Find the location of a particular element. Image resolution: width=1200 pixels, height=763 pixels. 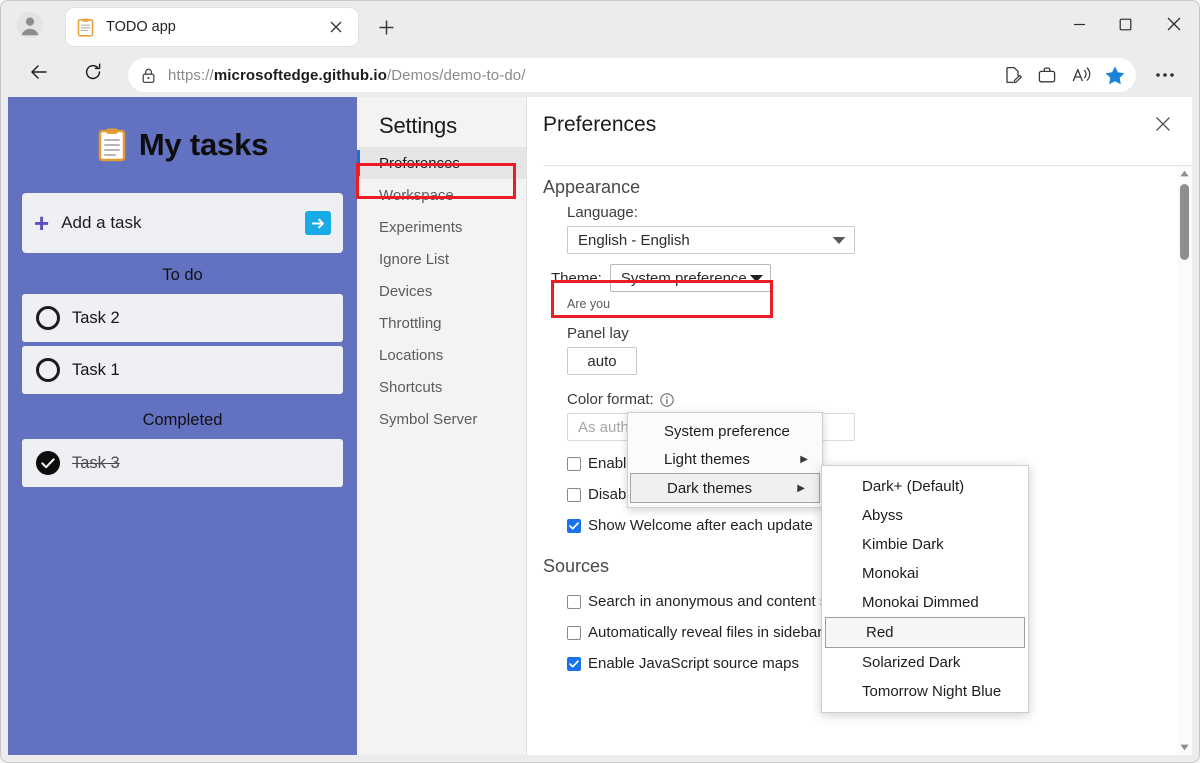

collections-button is located at coordinates (1047, 75).